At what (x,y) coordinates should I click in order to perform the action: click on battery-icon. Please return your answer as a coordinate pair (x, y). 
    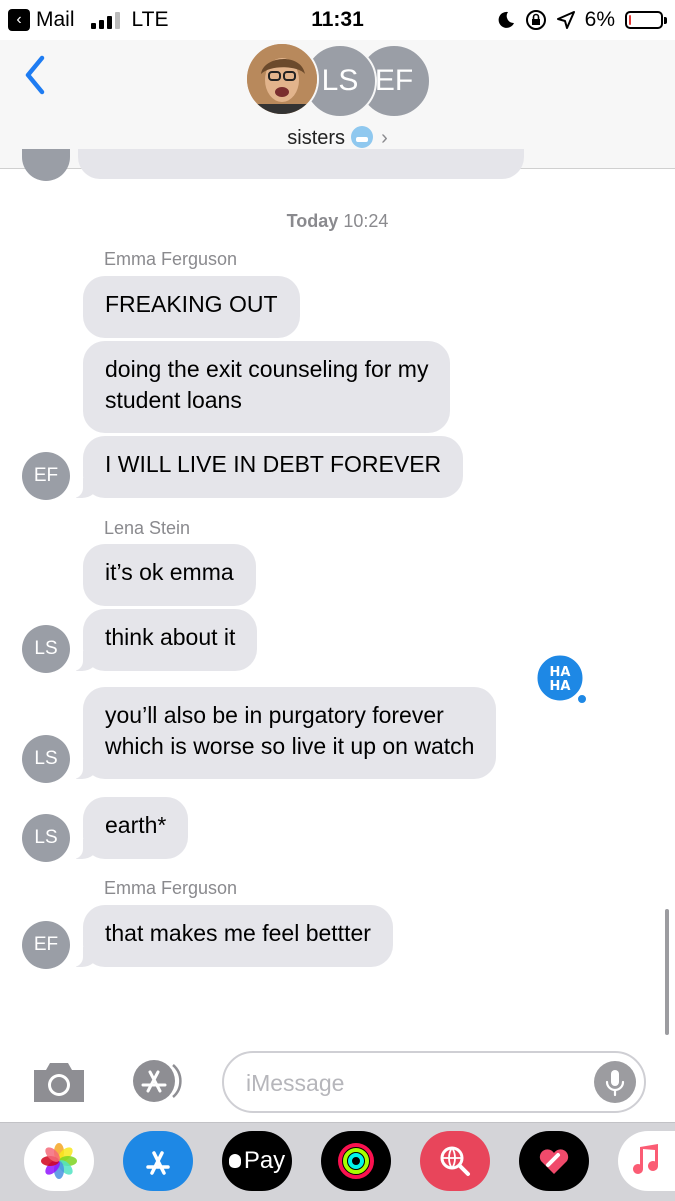
    Looking at the image, I should click on (646, 20).